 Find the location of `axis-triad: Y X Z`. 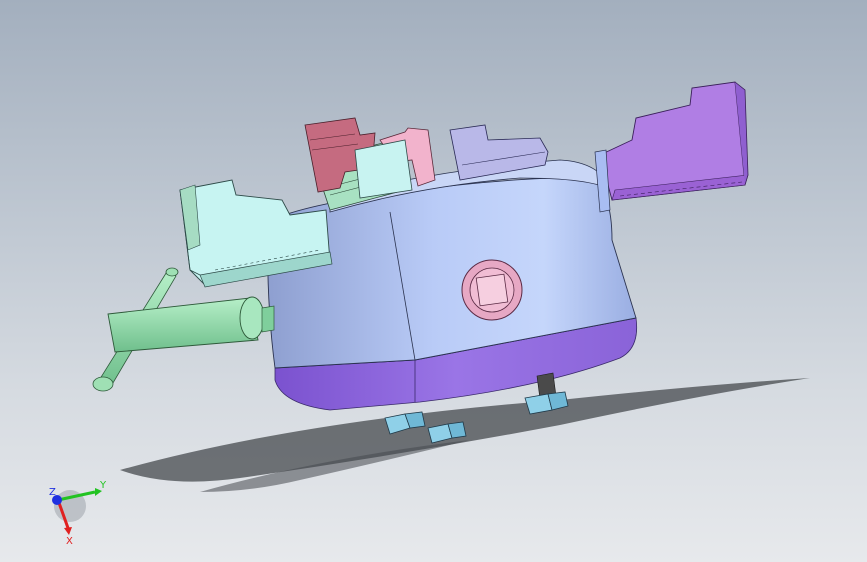

axis-triad: Y X Z is located at coordinates (78, 513).